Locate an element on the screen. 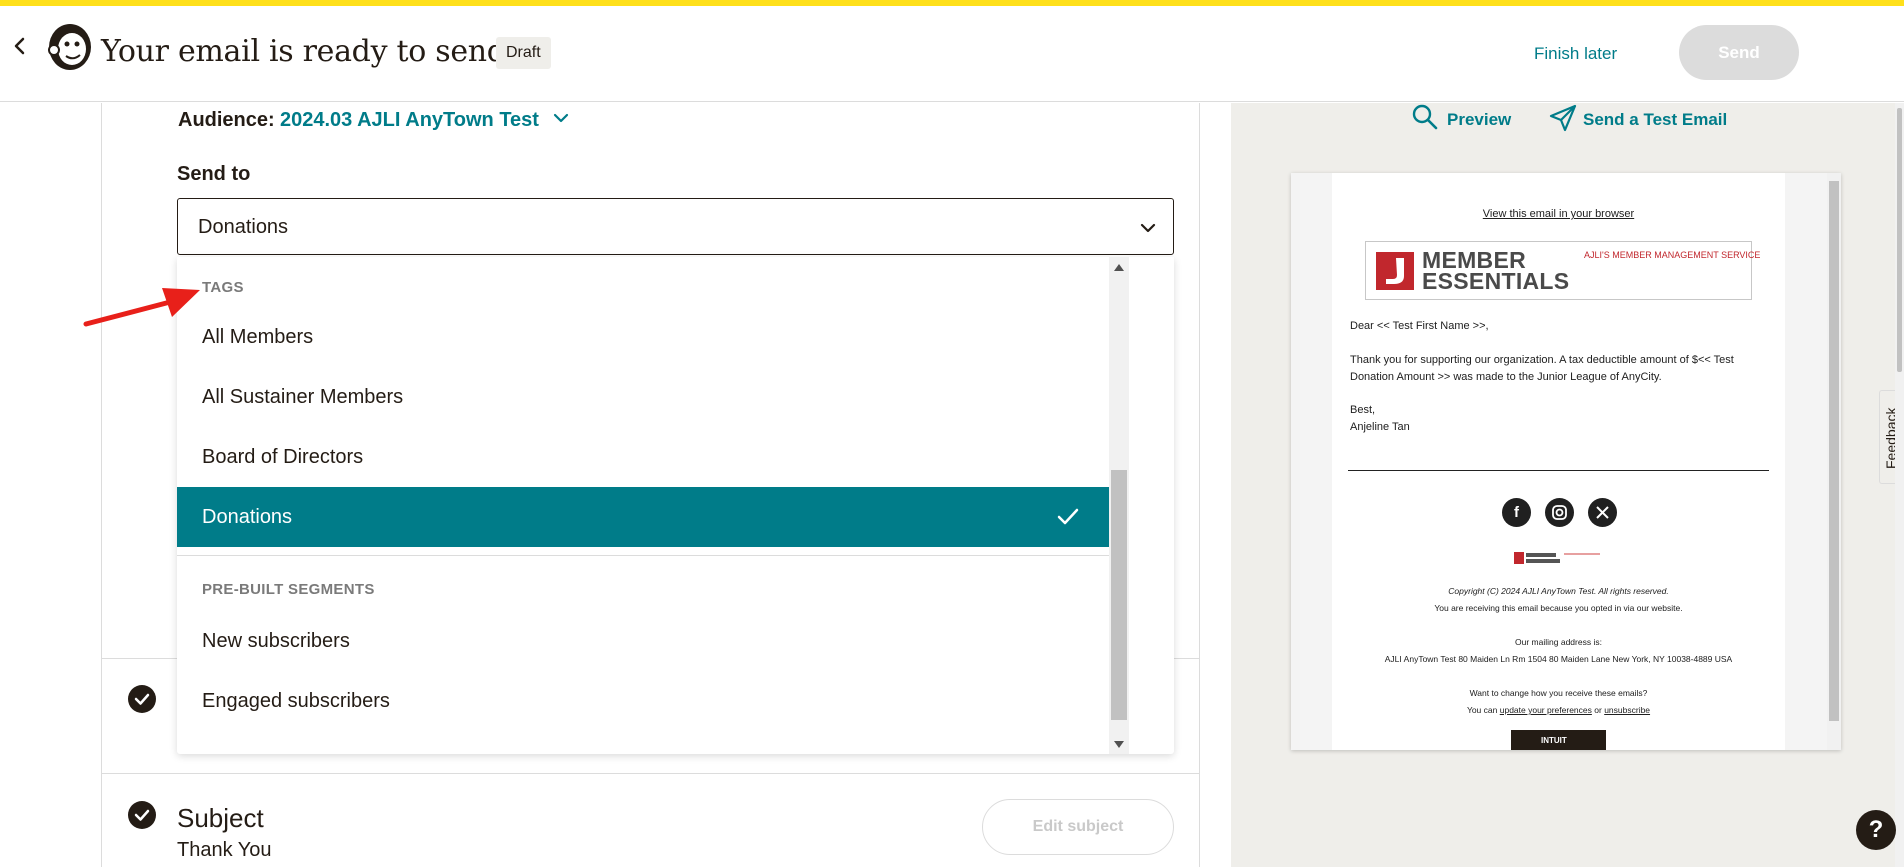 This screenshot has height=867, width=1904. scroll-up-arrow-icon is located at coordinates (1119, 267).